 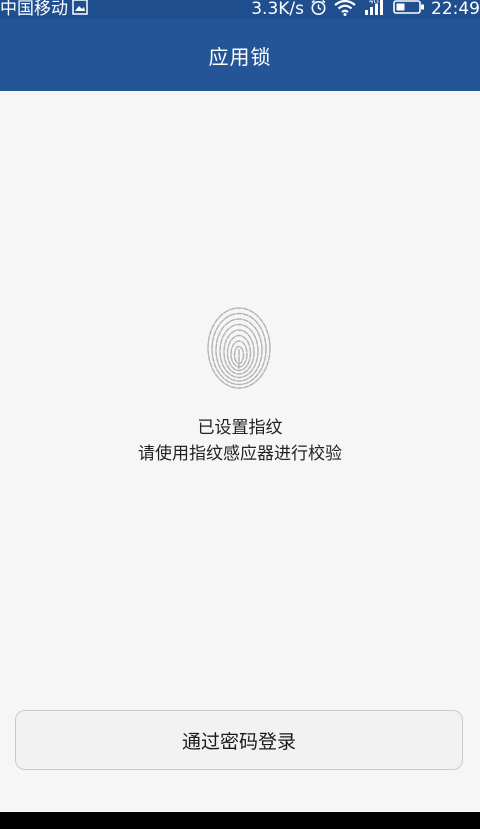 I want to click on network-speed: 3.3K/s, so click(x=277, y=9).